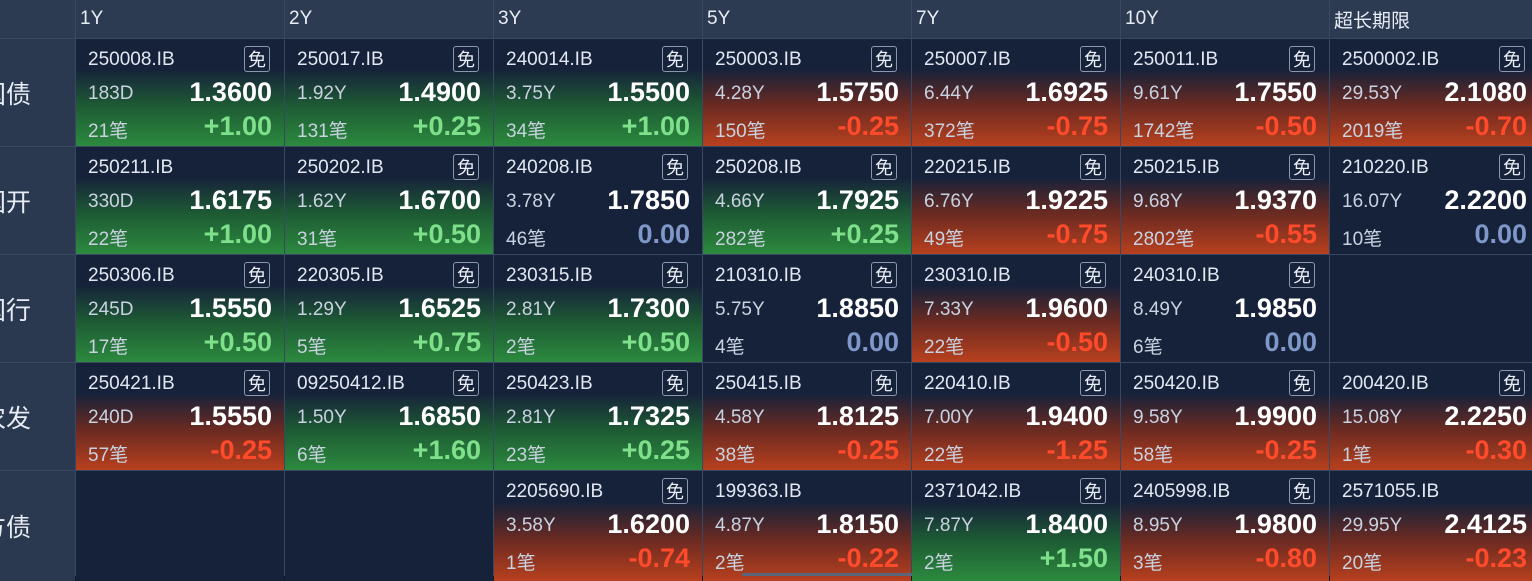  What do you see at coordinates (949, 417) in the screenshot?
I see `remaining-term: 7.00Y` at bounding box center [949, 417].